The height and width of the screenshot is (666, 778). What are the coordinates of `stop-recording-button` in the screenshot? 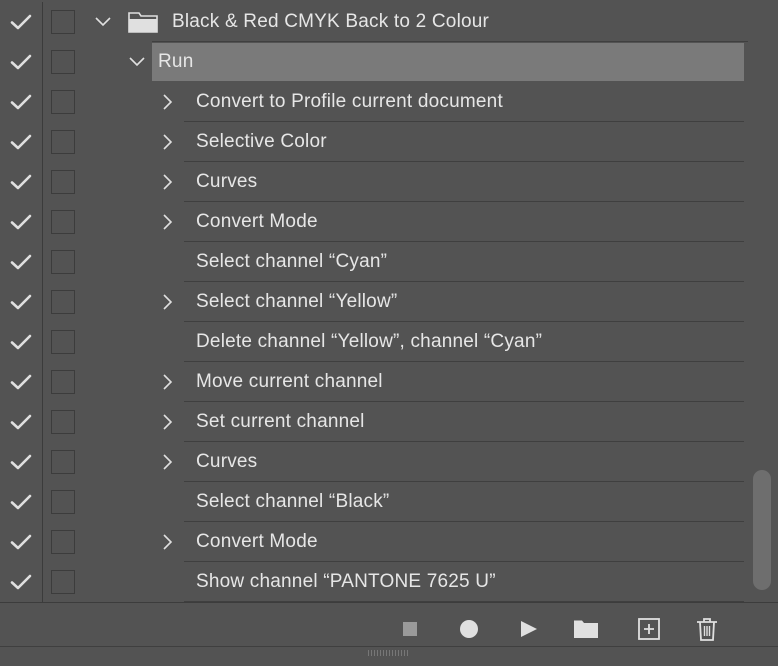 It's located at (410, 629).